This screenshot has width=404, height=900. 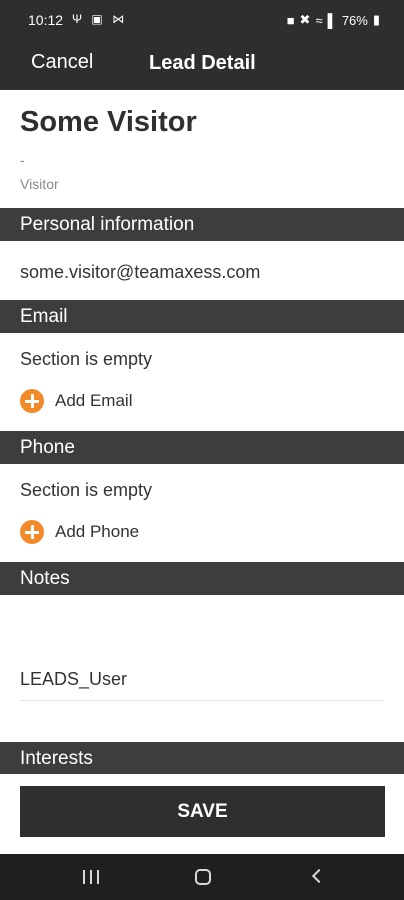 I want to click on gallery-icon: ▣, so click(x=98, y=19).